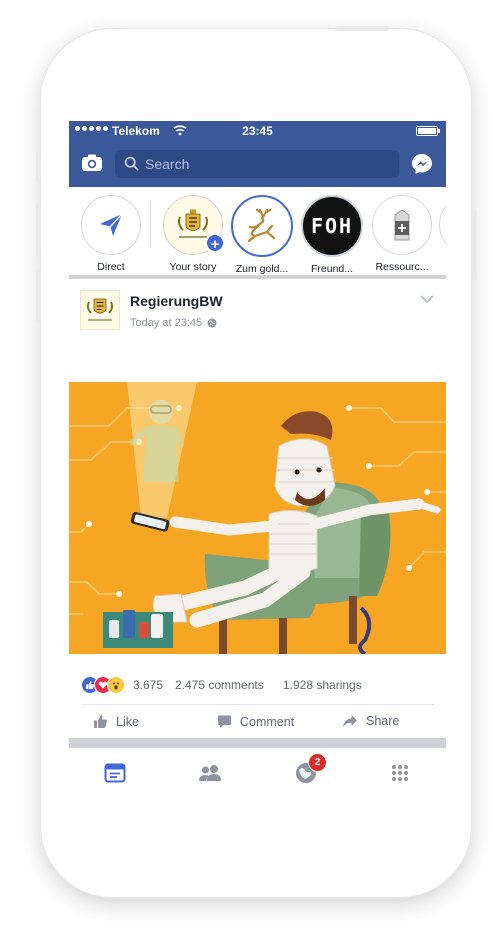  What do you see at coordinates (422, 164) in the screenshot?
I see `messenger-icon` at bounding box center [422, 164].